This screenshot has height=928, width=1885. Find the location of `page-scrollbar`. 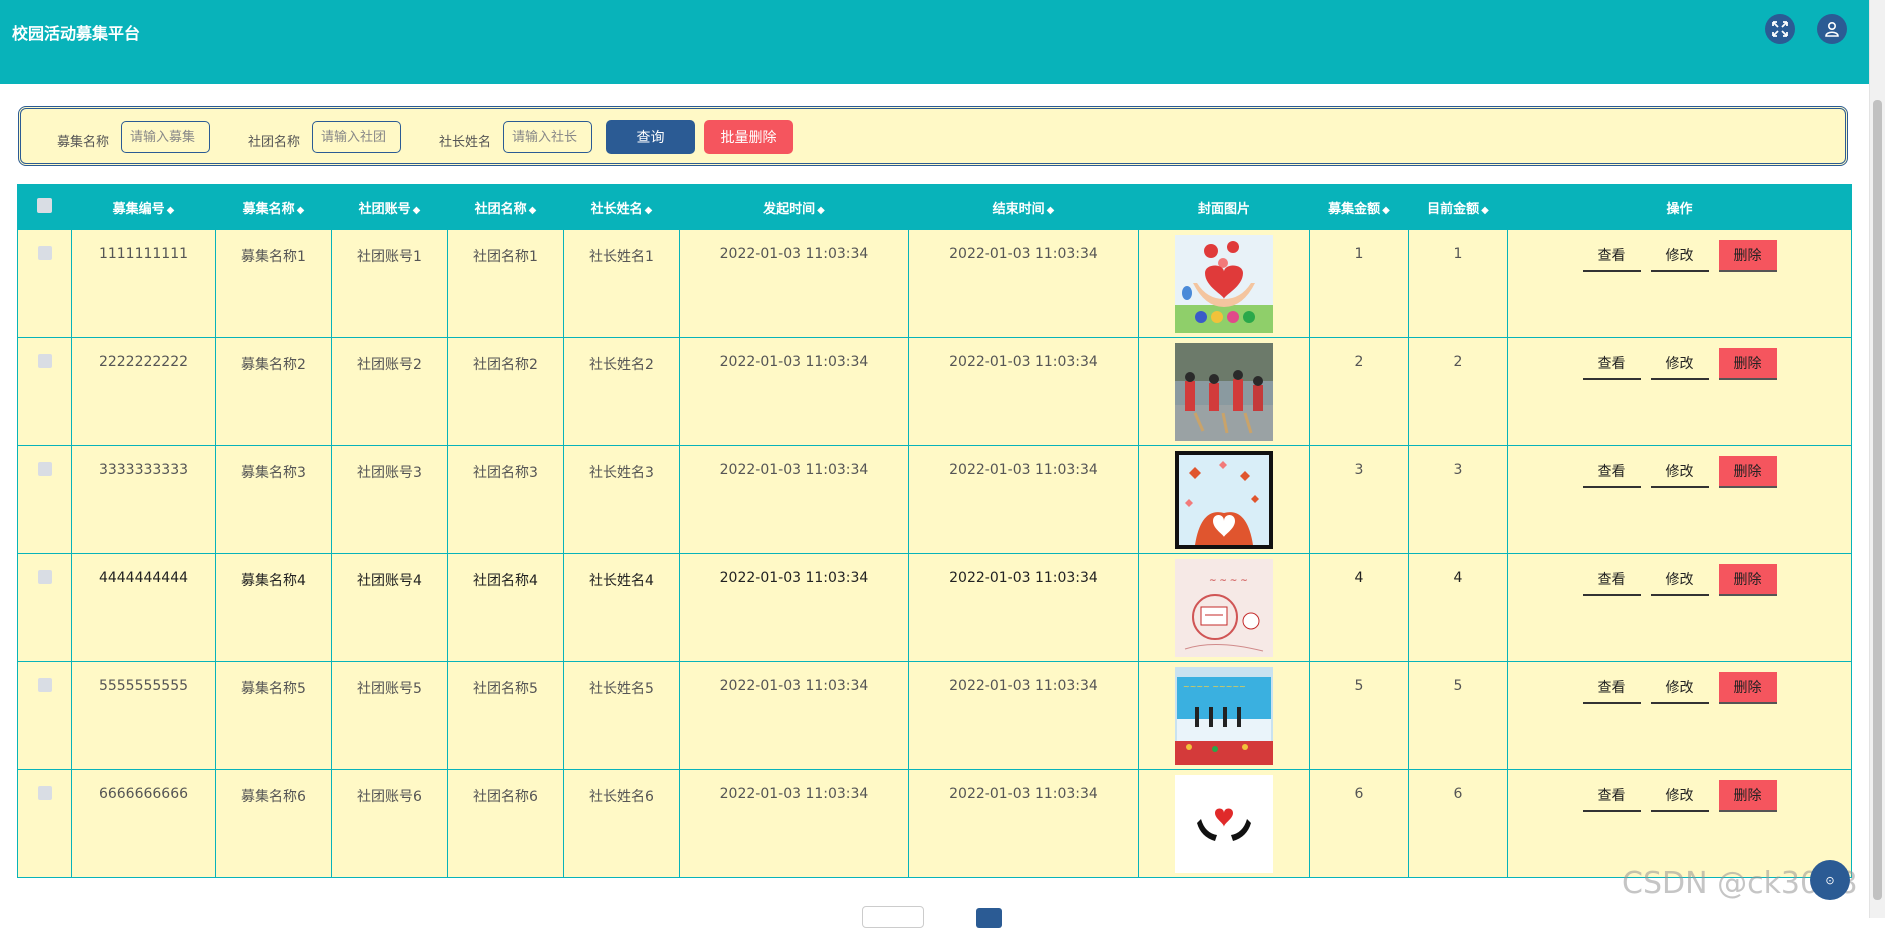

page-scrollbar is located at coordinates (1877, 459).